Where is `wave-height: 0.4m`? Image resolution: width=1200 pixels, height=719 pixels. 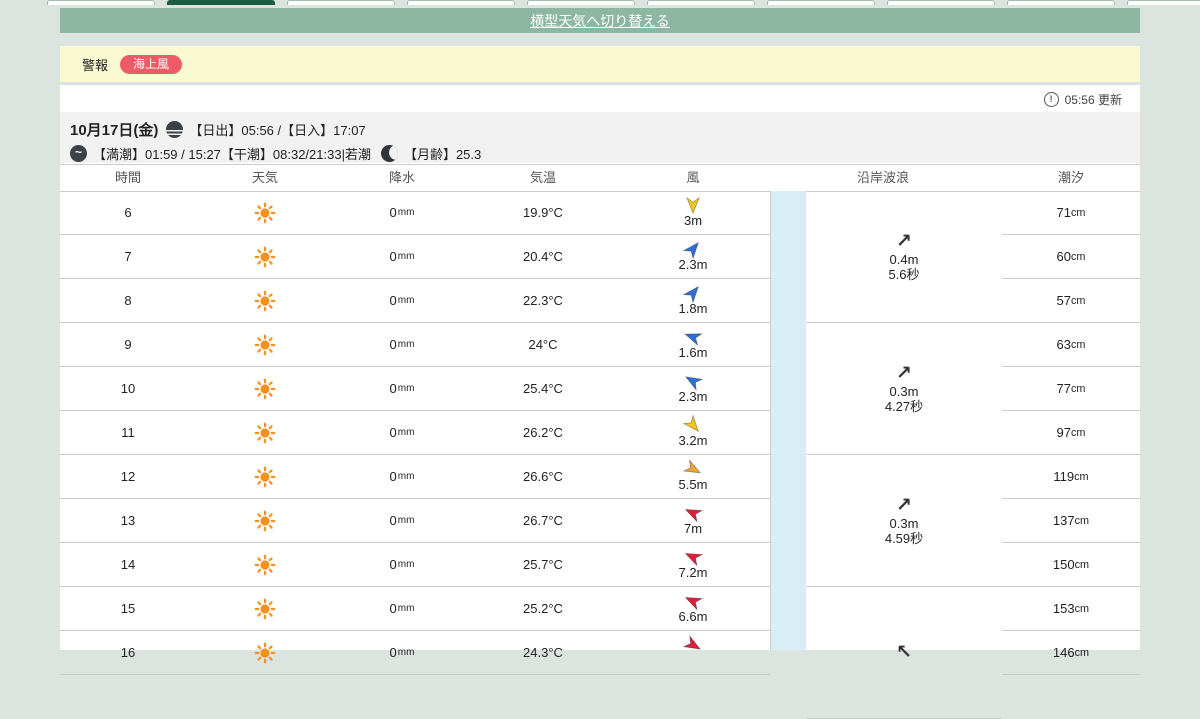
wave-height: 0.4m is located at coordinates (904, 259).